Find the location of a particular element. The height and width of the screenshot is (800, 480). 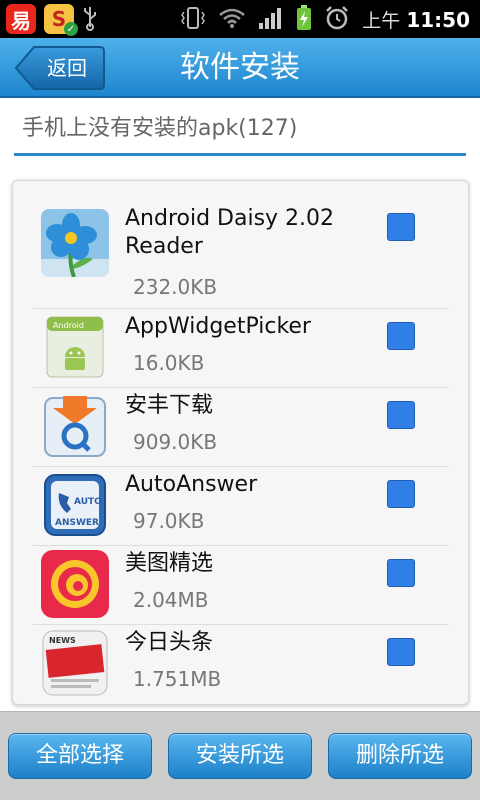

list-item: Android Daisy 2.02 Reader 232.0KB is located at coordinates (241, 254).